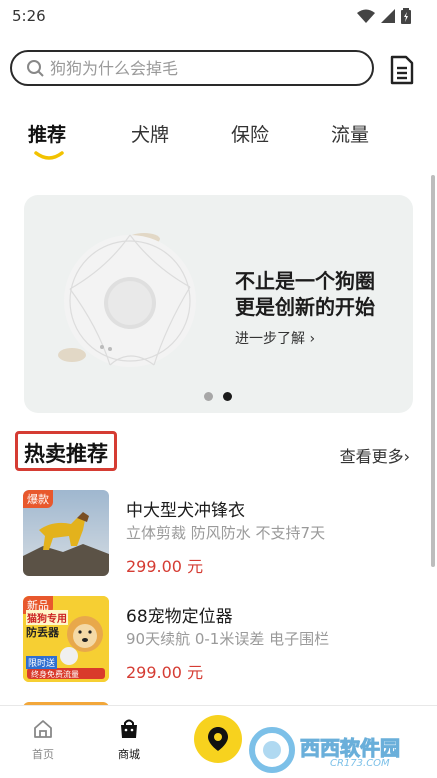 Image resolution: width=437 pixels, height=778 pixels. What do you see at coordinates (402, 70) in the screenshot?
I see `document-icon` at bounding box center [402, 70].